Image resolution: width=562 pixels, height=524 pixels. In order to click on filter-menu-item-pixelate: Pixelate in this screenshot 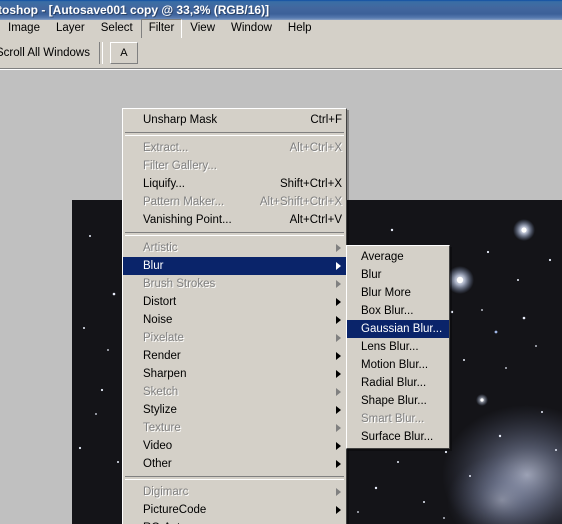, I will do `click(234, 338)`.